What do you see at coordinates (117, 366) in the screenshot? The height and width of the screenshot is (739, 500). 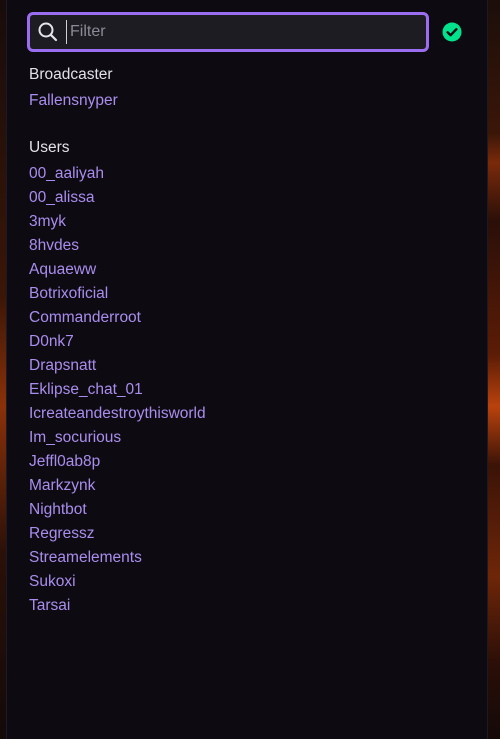 I see `user-item: Drapsnatt` at bounding box center [117, 366].